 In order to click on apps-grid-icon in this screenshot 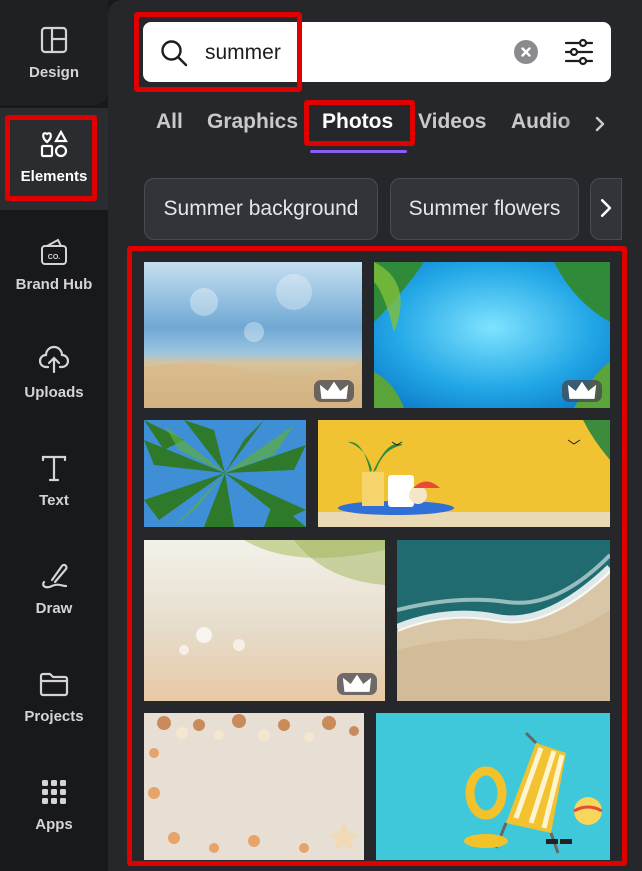, I will do `click(54, 791)`.